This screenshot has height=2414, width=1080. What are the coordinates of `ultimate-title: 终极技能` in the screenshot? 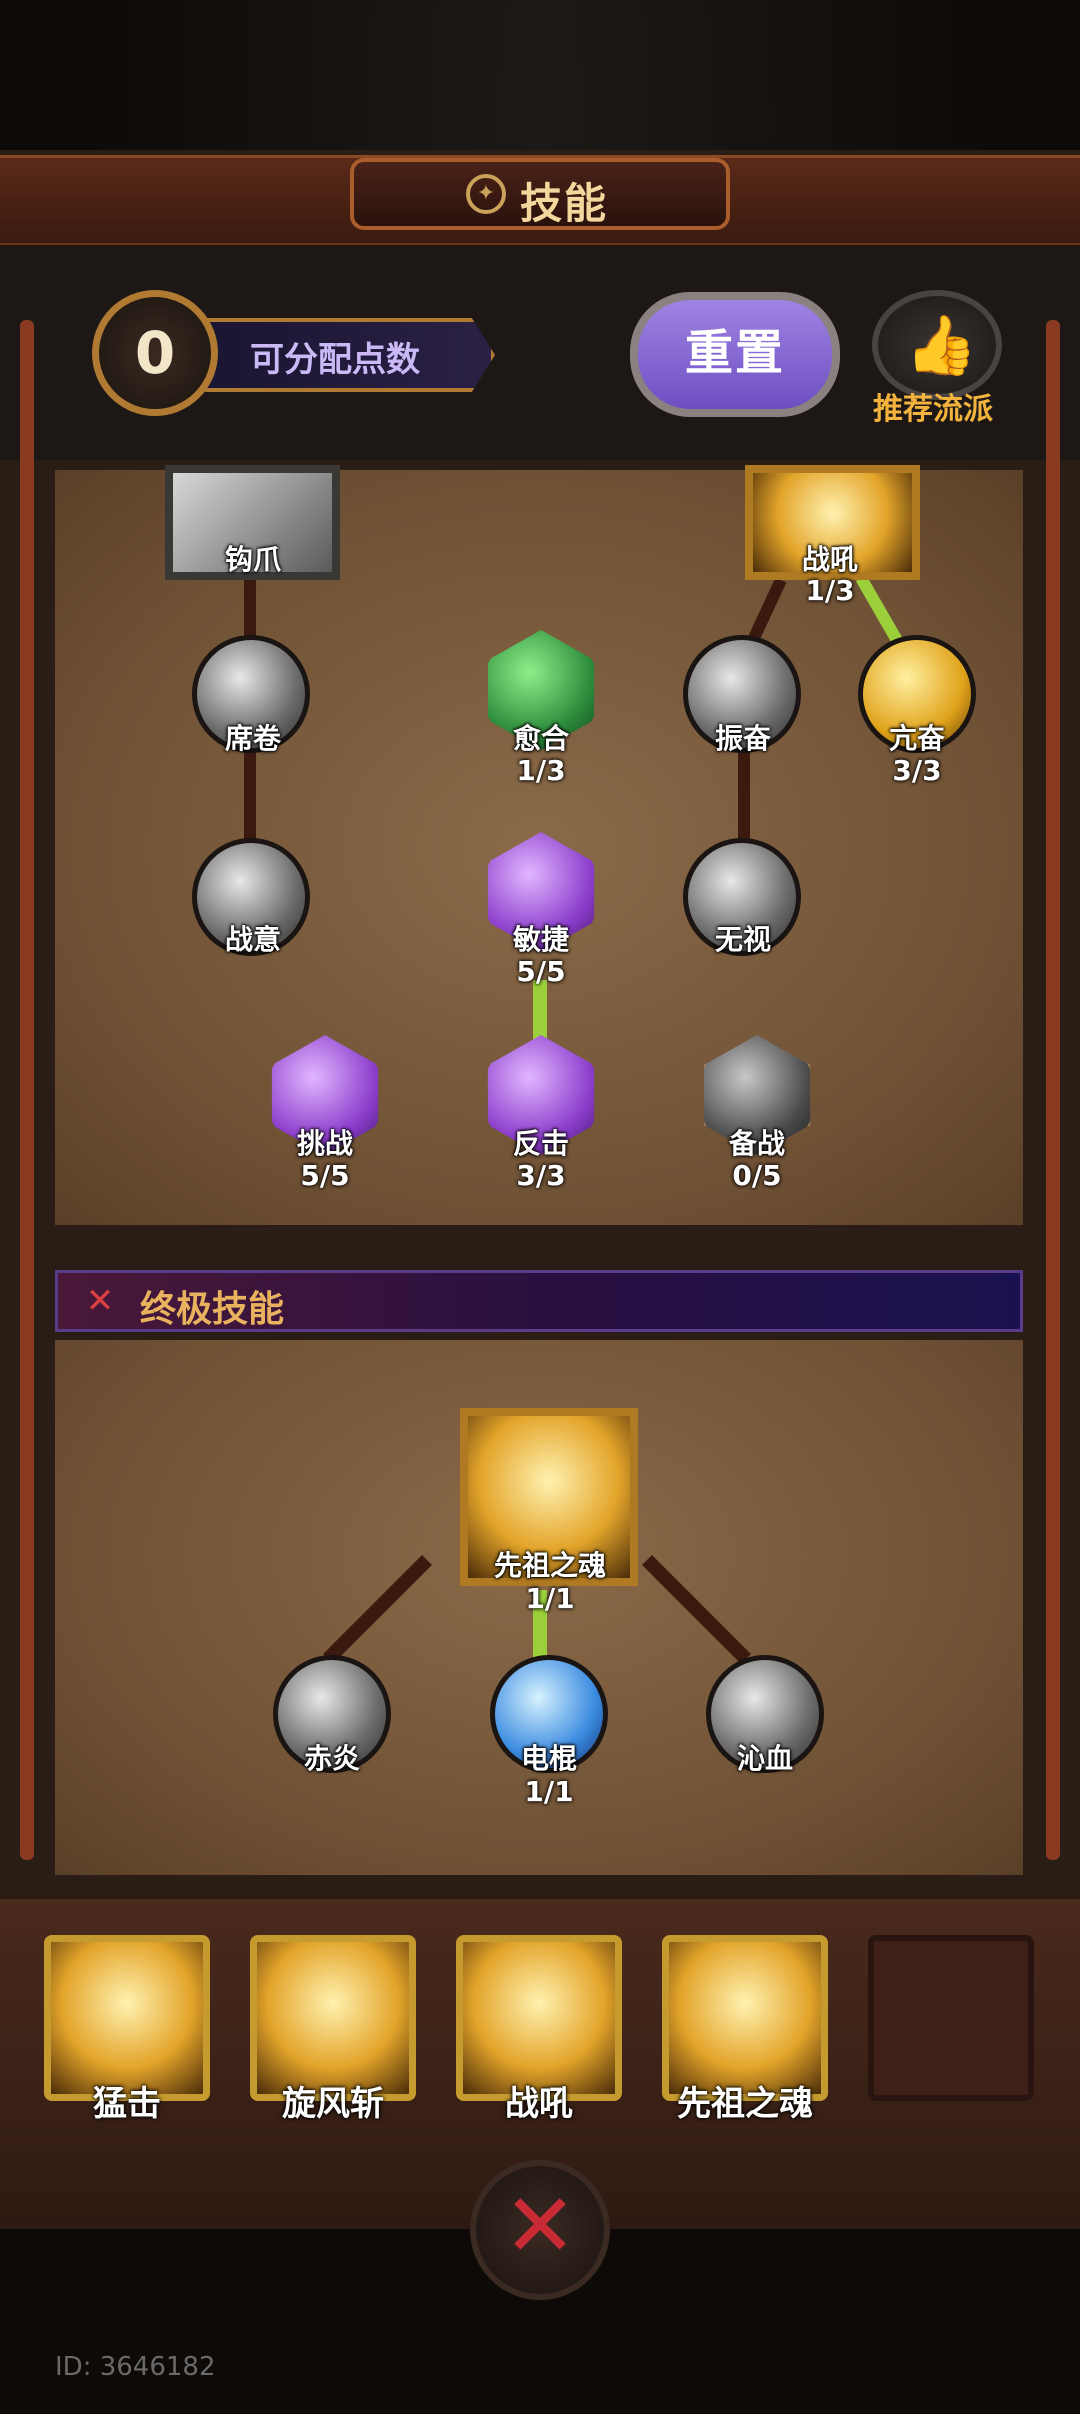 It's located at (212, 1309).